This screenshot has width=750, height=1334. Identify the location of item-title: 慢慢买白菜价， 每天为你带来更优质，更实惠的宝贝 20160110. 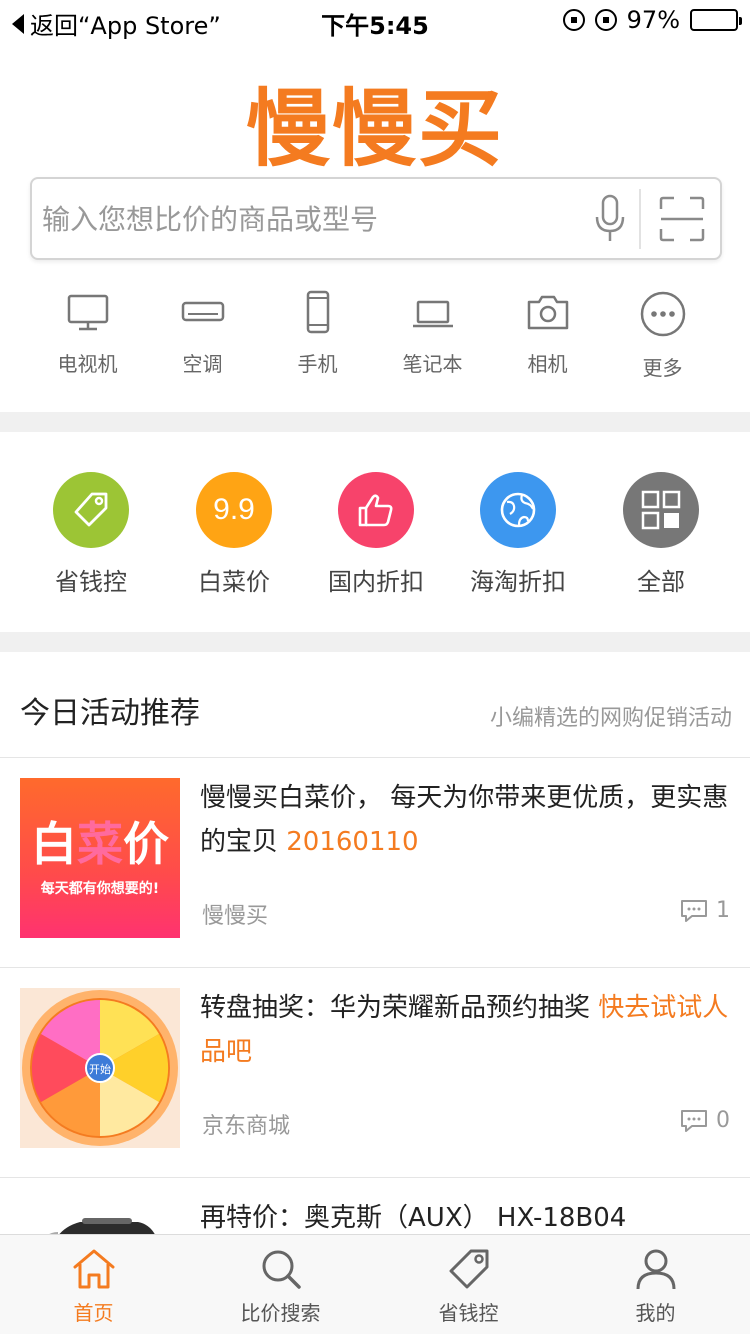
(465, 820).